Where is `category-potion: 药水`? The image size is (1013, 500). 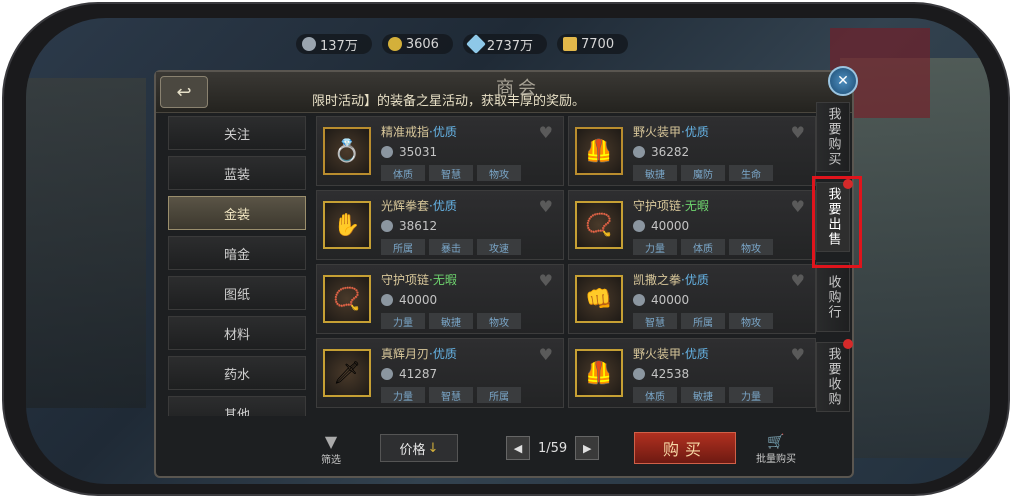
category-potion: 药水 is located at coordinates (237, 373).